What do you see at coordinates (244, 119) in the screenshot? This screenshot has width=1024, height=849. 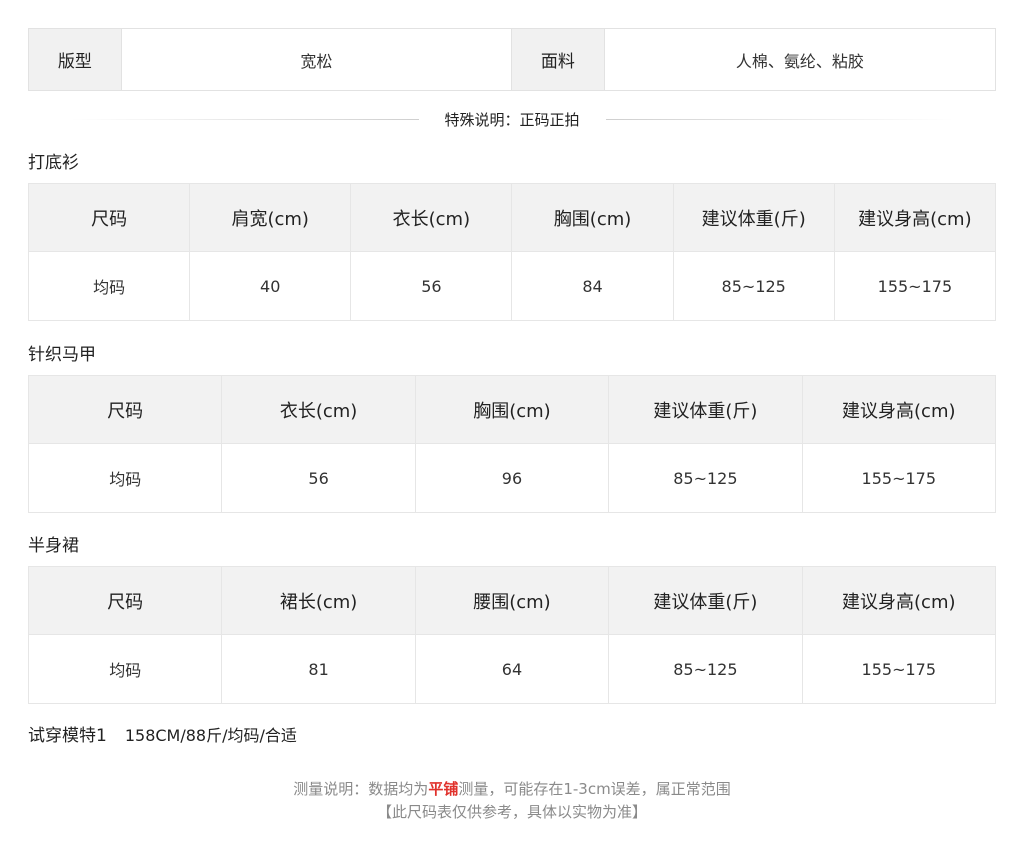 I see `divider-left` at bounding box center [244, 119].